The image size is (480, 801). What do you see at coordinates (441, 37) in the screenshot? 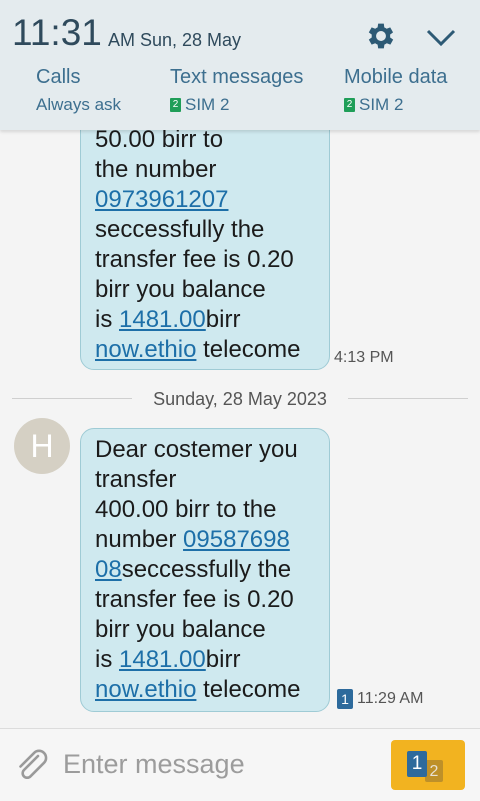
I see `chevron-down-icon` at bounding box center [441, 37].